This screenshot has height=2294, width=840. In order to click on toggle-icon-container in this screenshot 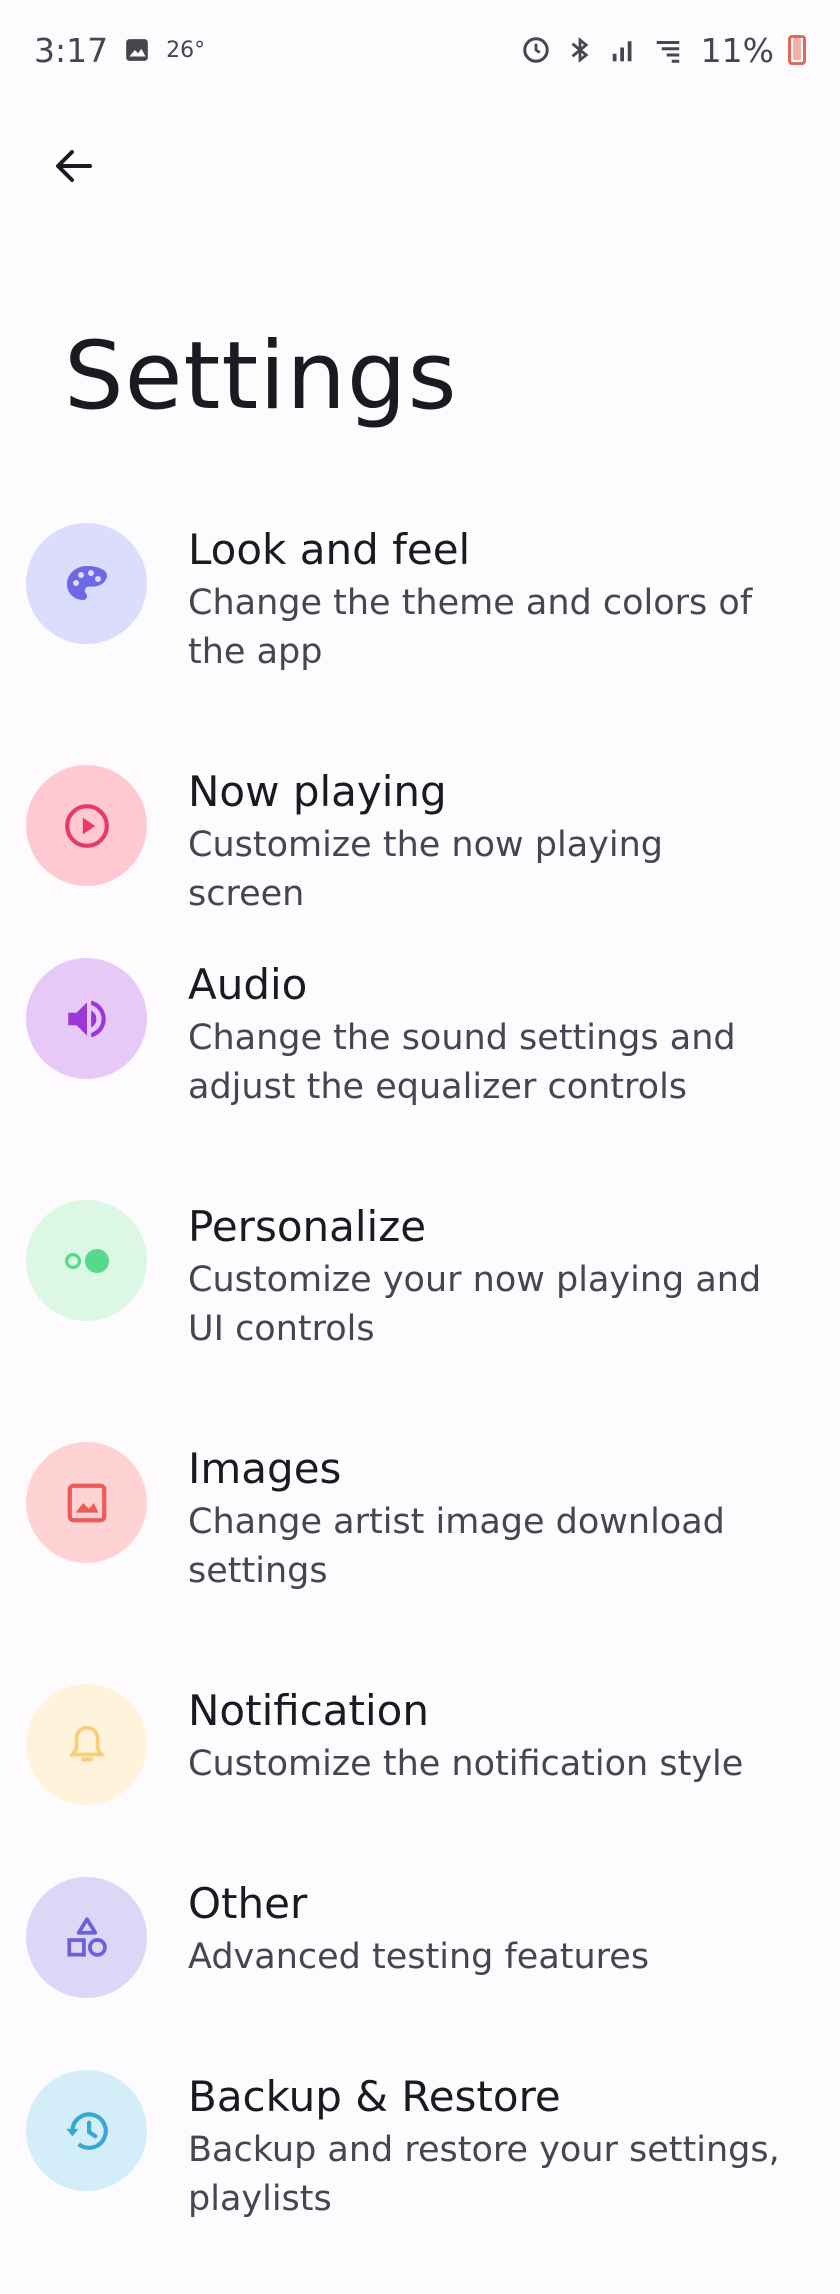, I will do `click(86, 1260)`.